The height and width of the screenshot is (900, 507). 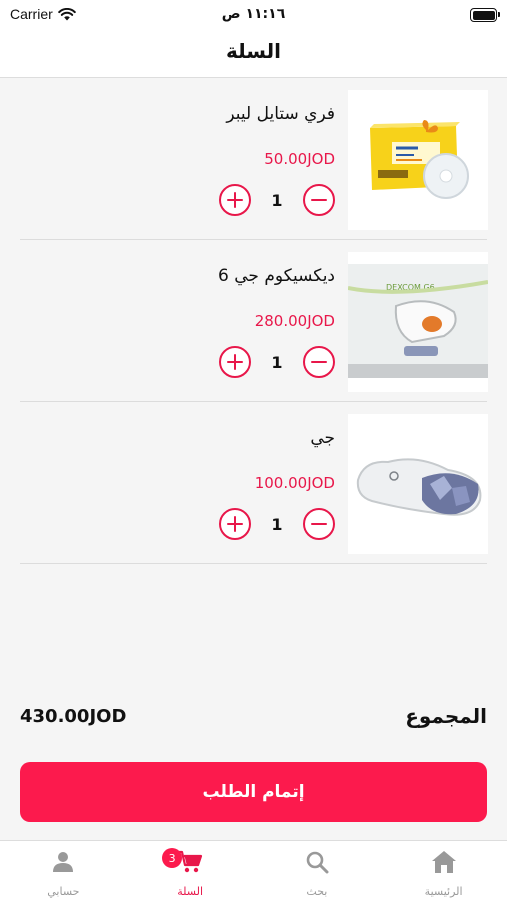 What do you see at coordinates (172, 858) in the screenshot?
I see `cart-count-badge: 3` at bounding box center [172, 858].